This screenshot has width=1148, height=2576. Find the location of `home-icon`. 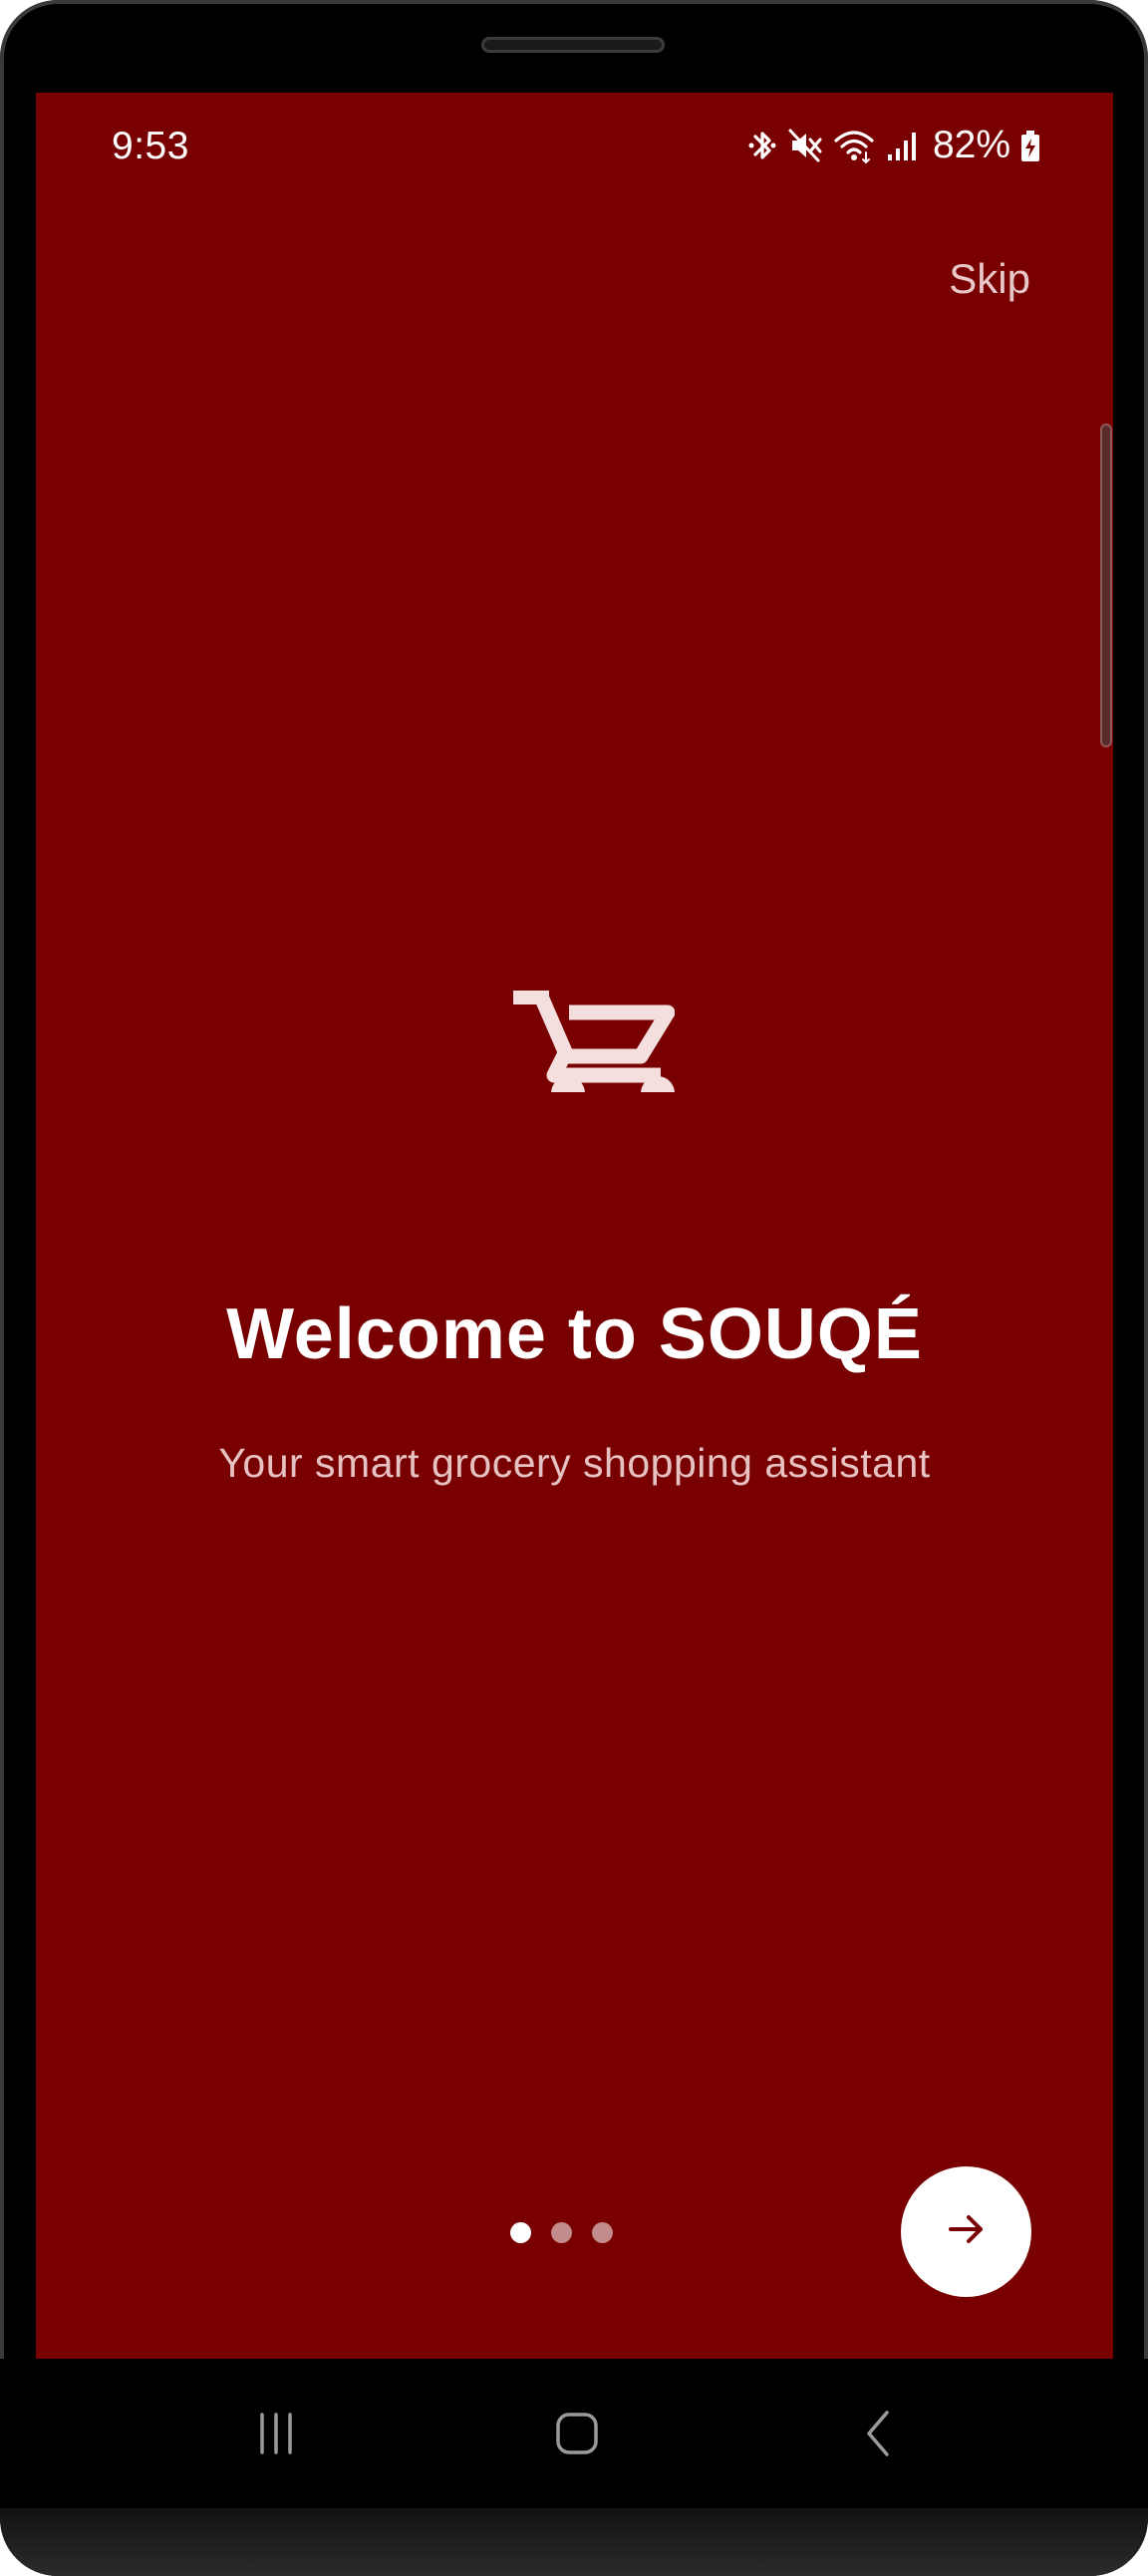

home-icon is located at coordinates (577, 2433).